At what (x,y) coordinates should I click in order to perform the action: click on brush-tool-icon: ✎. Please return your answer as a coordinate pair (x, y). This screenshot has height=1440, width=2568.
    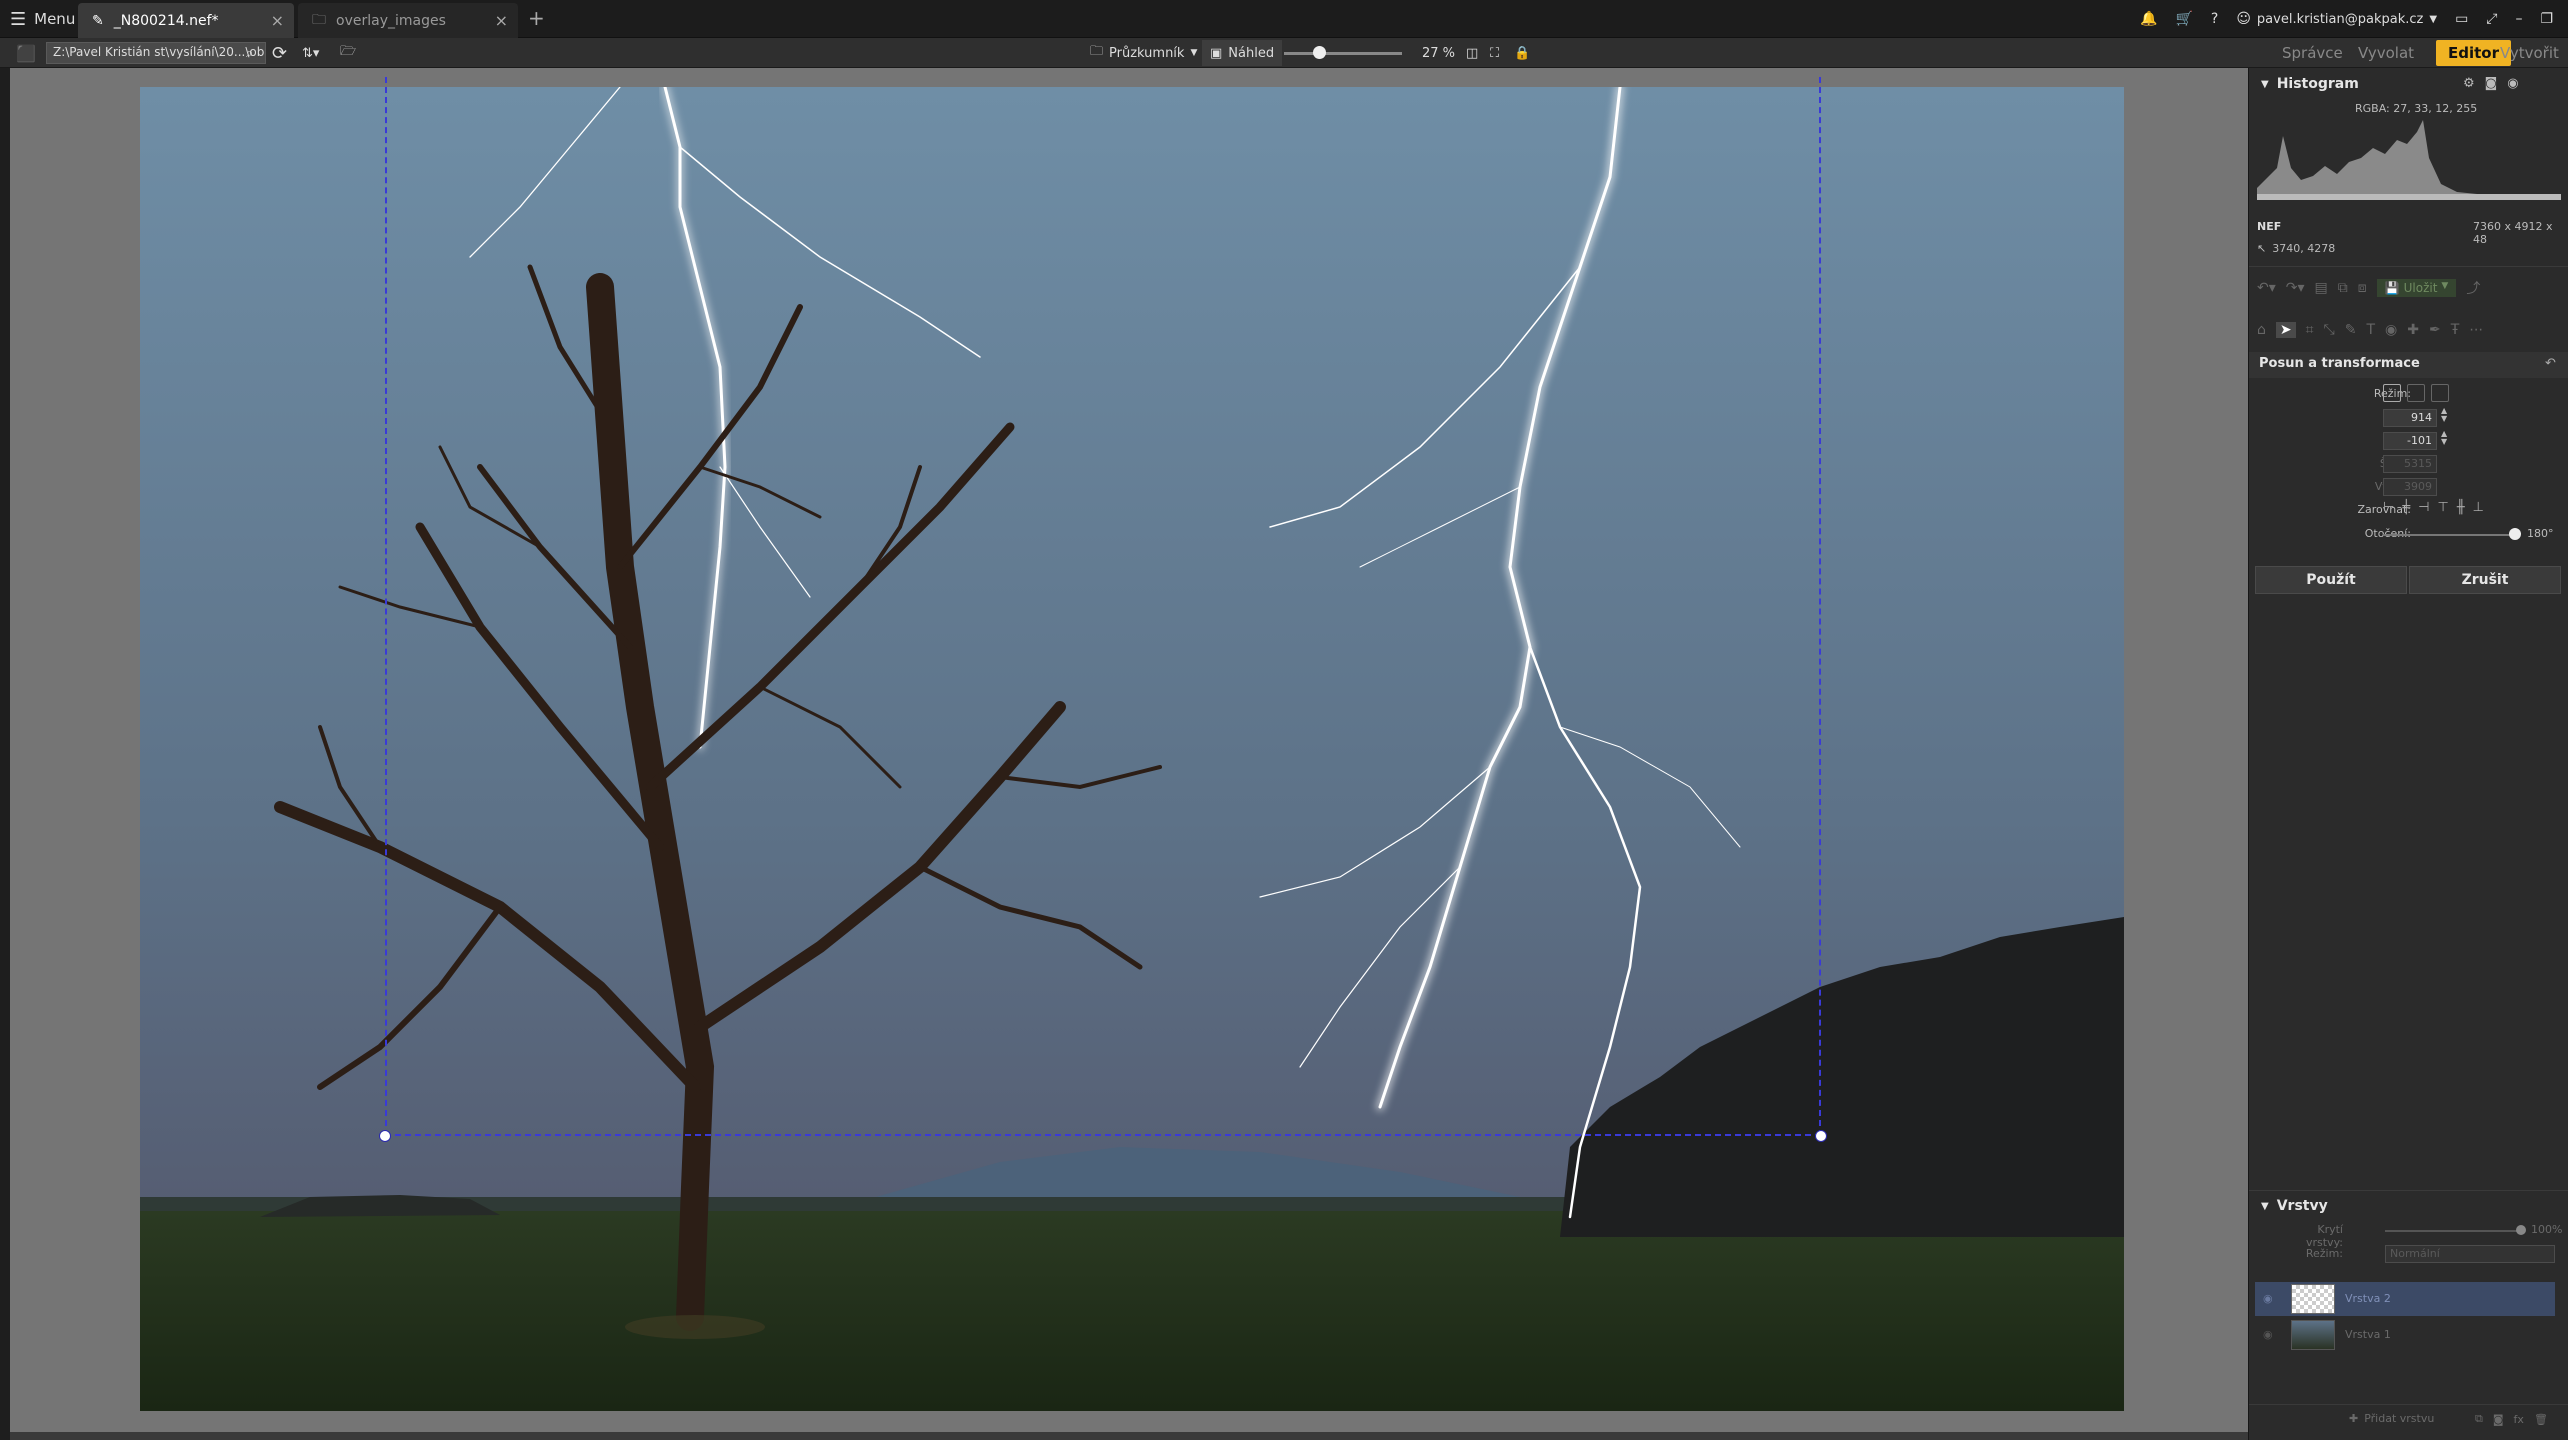
    Looking at the image, I should click on (2351, 330).